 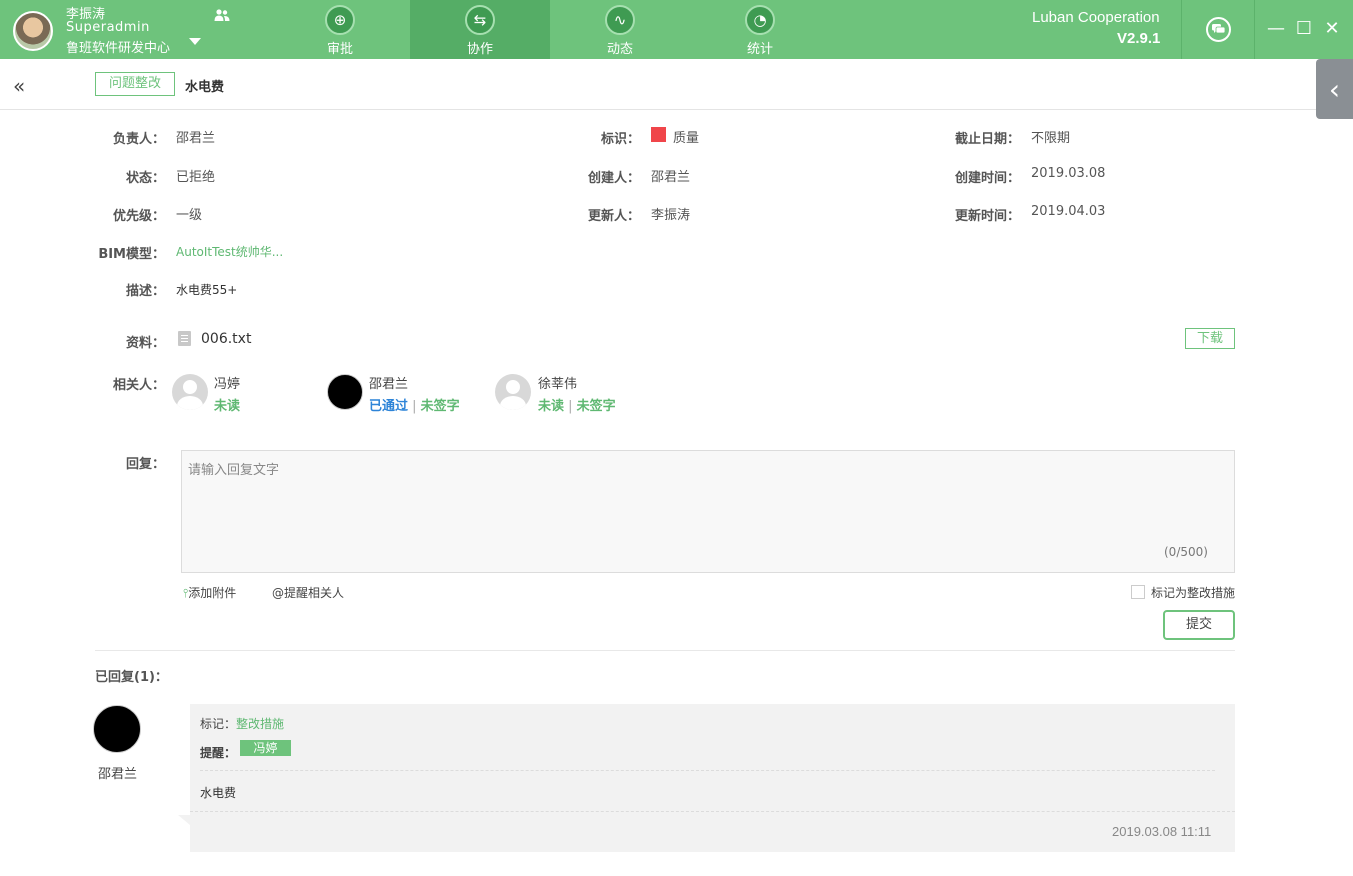 What do you see at coordinates (1332, 29) in the screenshot?
I see `close-button: ✕` at bounding box center [1332, 29].